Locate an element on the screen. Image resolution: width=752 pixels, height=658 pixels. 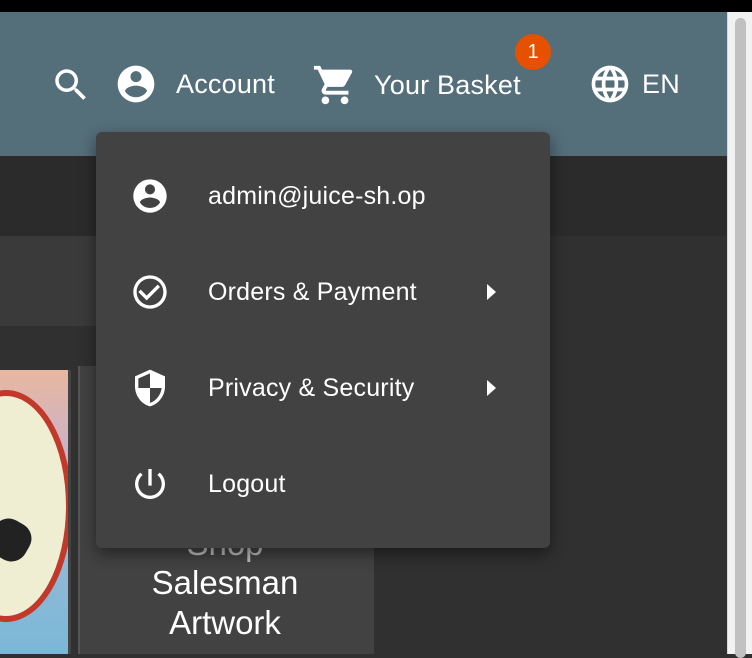
globe-icon is located at coordinates (610, 84).